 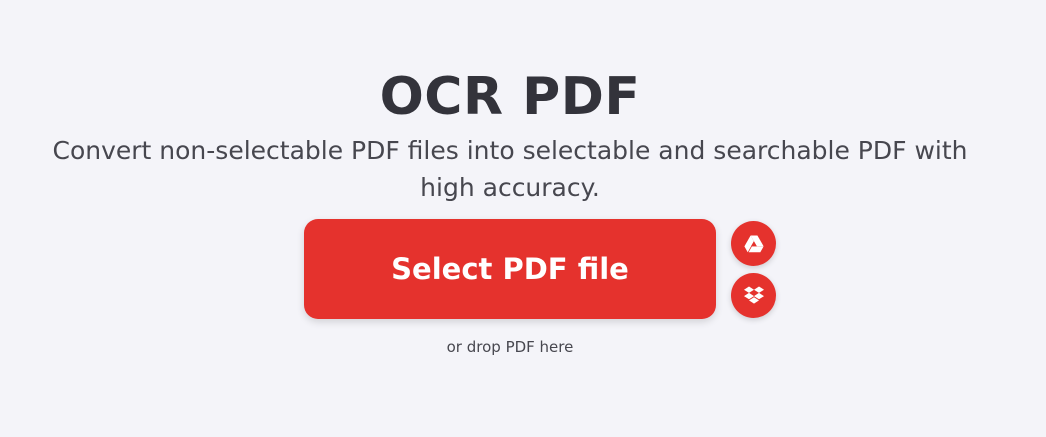 What do you see at coordinates (510, 347) in the screenshot?
I see `drop-hint: or drop PDF here` at bounding box center [510, 347].